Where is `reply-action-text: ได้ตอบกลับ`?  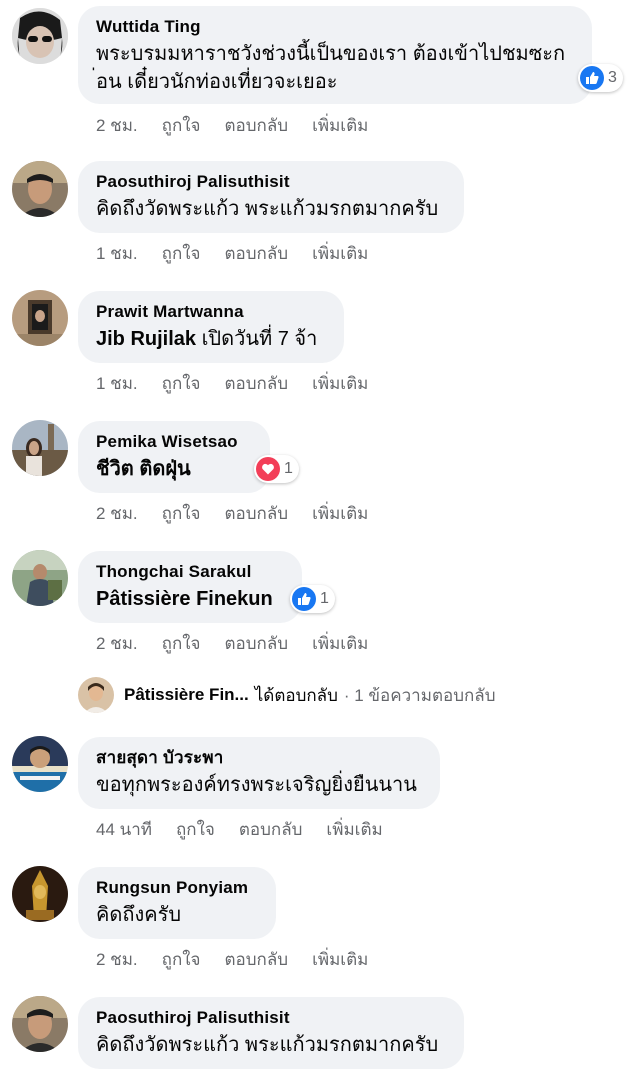 reply-action-text: ได้ตอบกลับ is located at coordinates (296, 695).